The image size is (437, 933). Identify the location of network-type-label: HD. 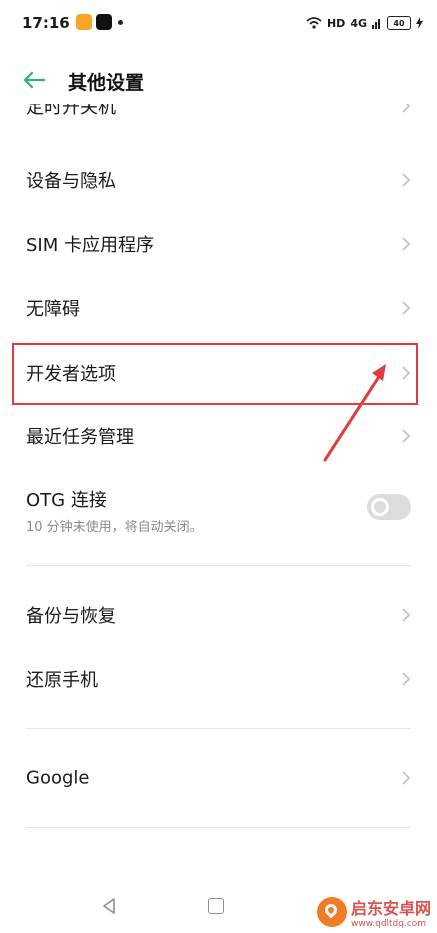
(336, 23).